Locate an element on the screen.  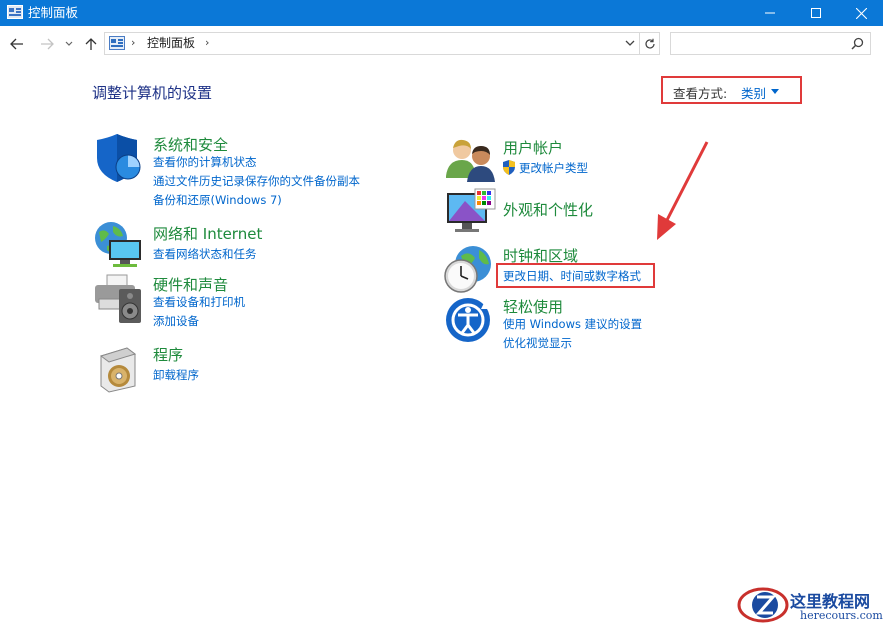
maximize-button is located at coordinates (816, 13).